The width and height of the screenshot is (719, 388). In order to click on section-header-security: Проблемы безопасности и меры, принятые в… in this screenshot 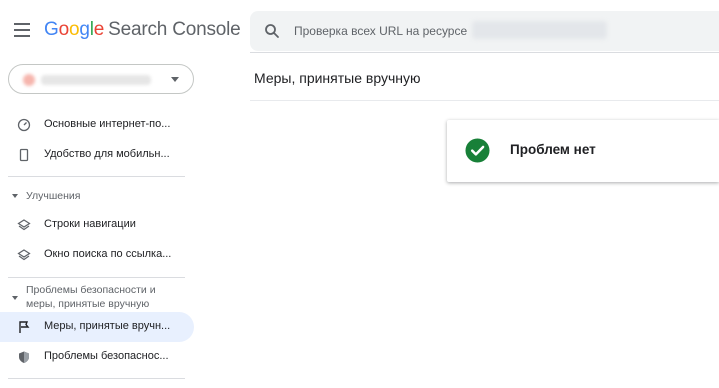, I will do `click(97, 297)`.